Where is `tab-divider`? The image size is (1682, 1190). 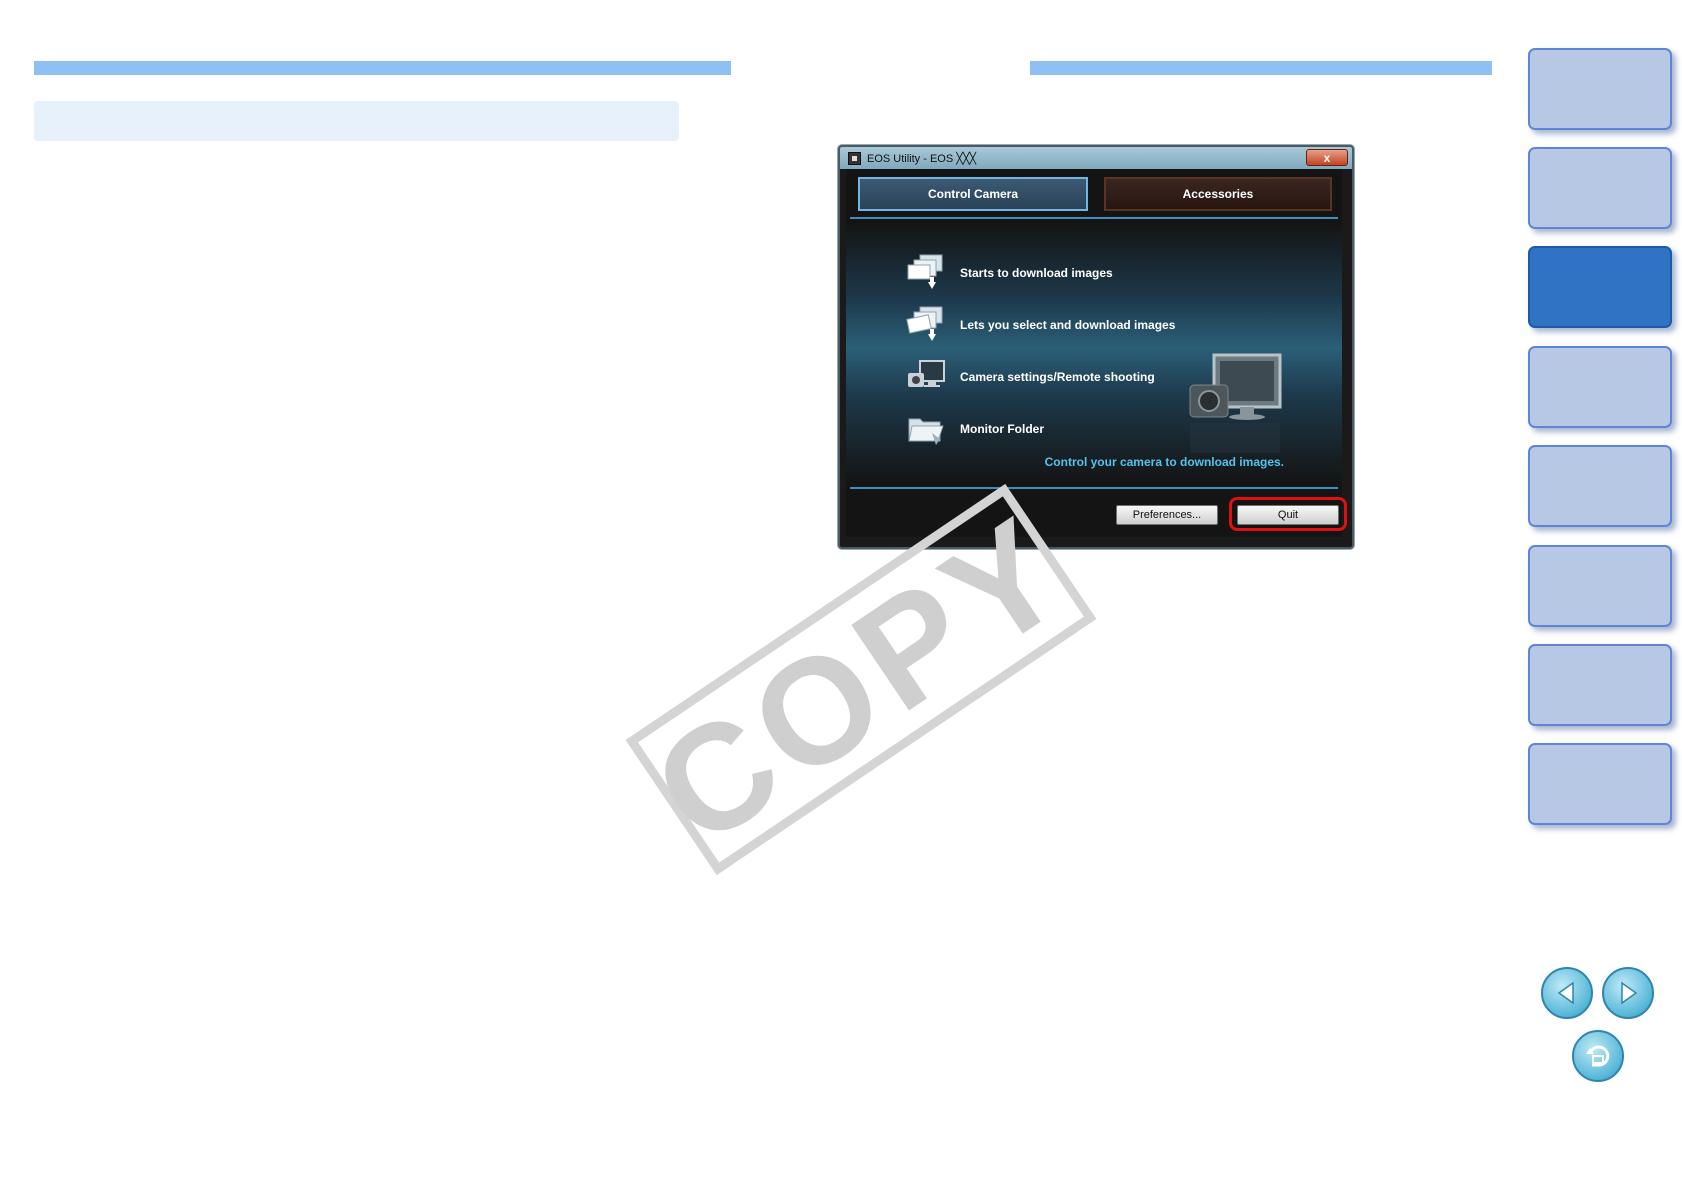
tab-divider is located at coordinates (1094, 218).